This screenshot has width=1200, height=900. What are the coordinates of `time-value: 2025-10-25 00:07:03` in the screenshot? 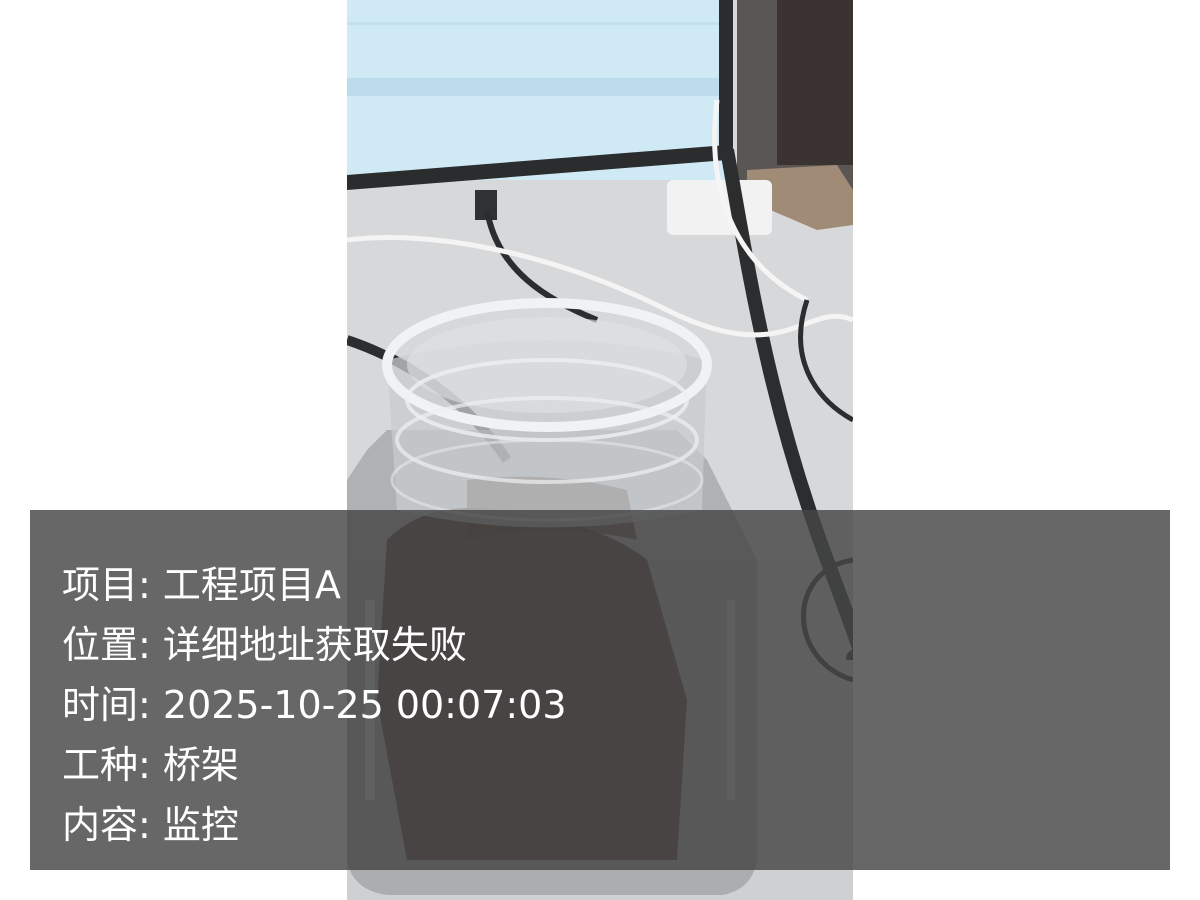 It's located at (364, 705).